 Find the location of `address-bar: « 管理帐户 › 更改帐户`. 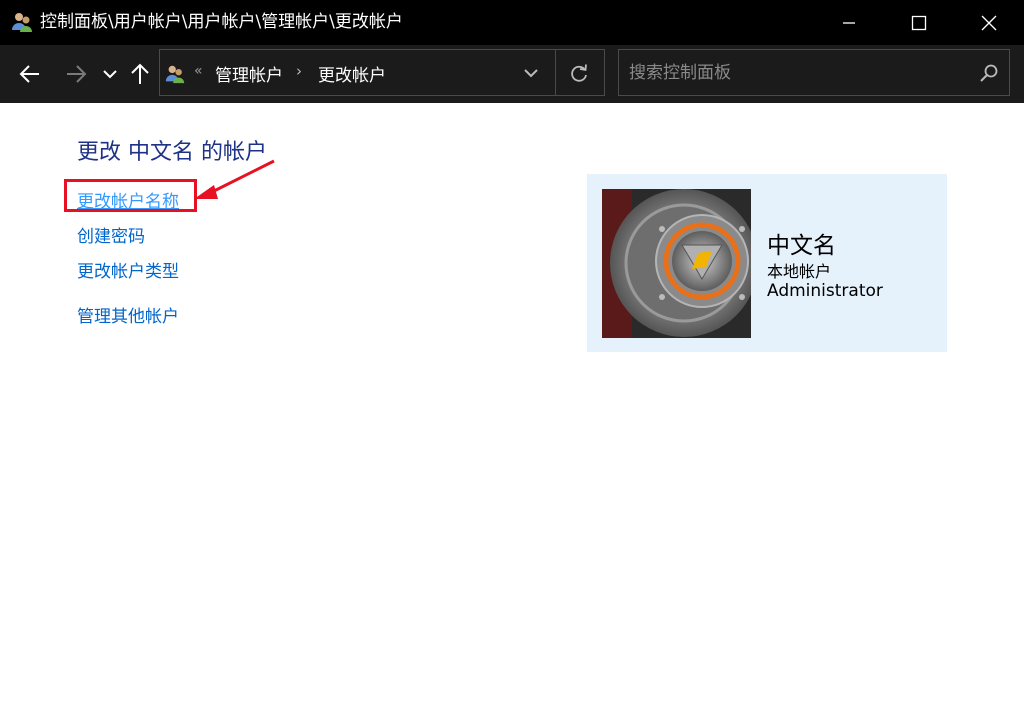

address-bar: « 管理帐户 › 更改帐户 is located at coordinates (382, 72).